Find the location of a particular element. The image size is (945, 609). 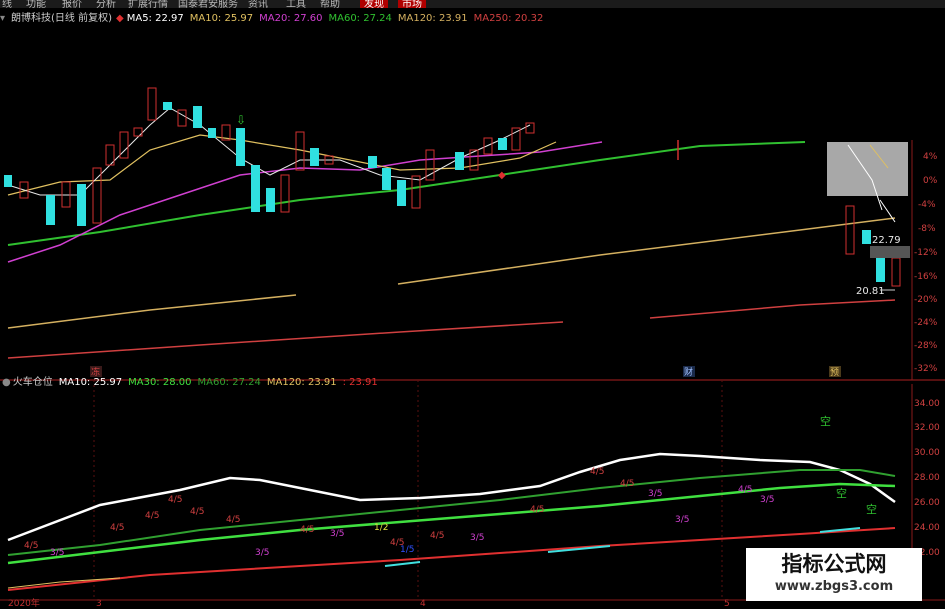

sub-y-tick: 28.00 is located at coordinates (927, 478).